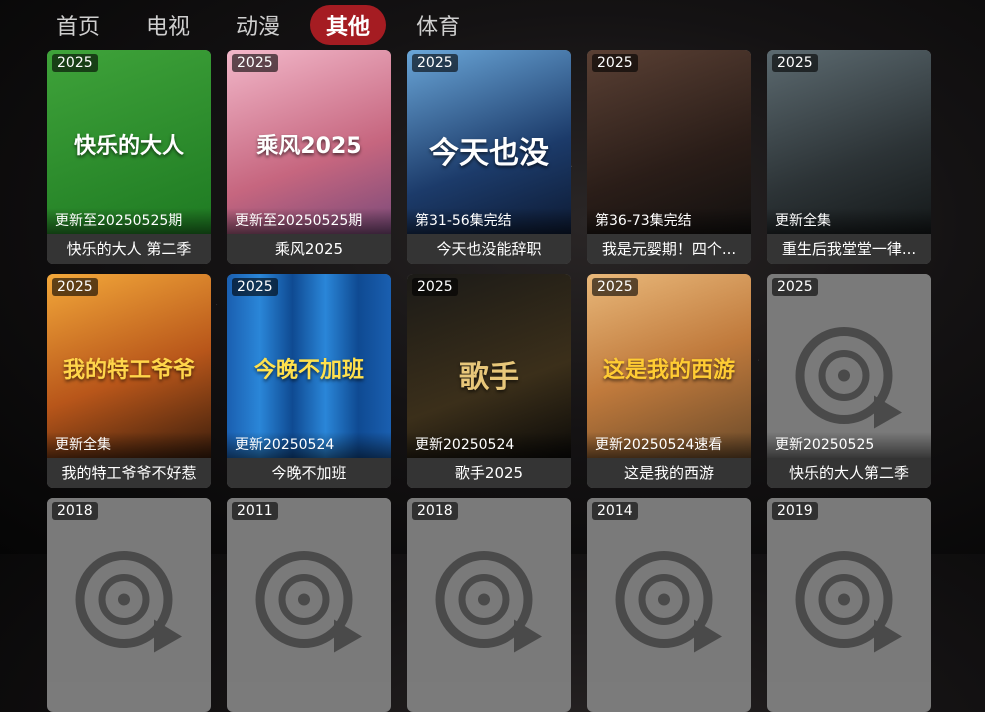  What do you see at coordinates (128, 370) in the screenshot?
I see `poster-title-art: 我的特工爷爷` at bounding box center [128, 370].